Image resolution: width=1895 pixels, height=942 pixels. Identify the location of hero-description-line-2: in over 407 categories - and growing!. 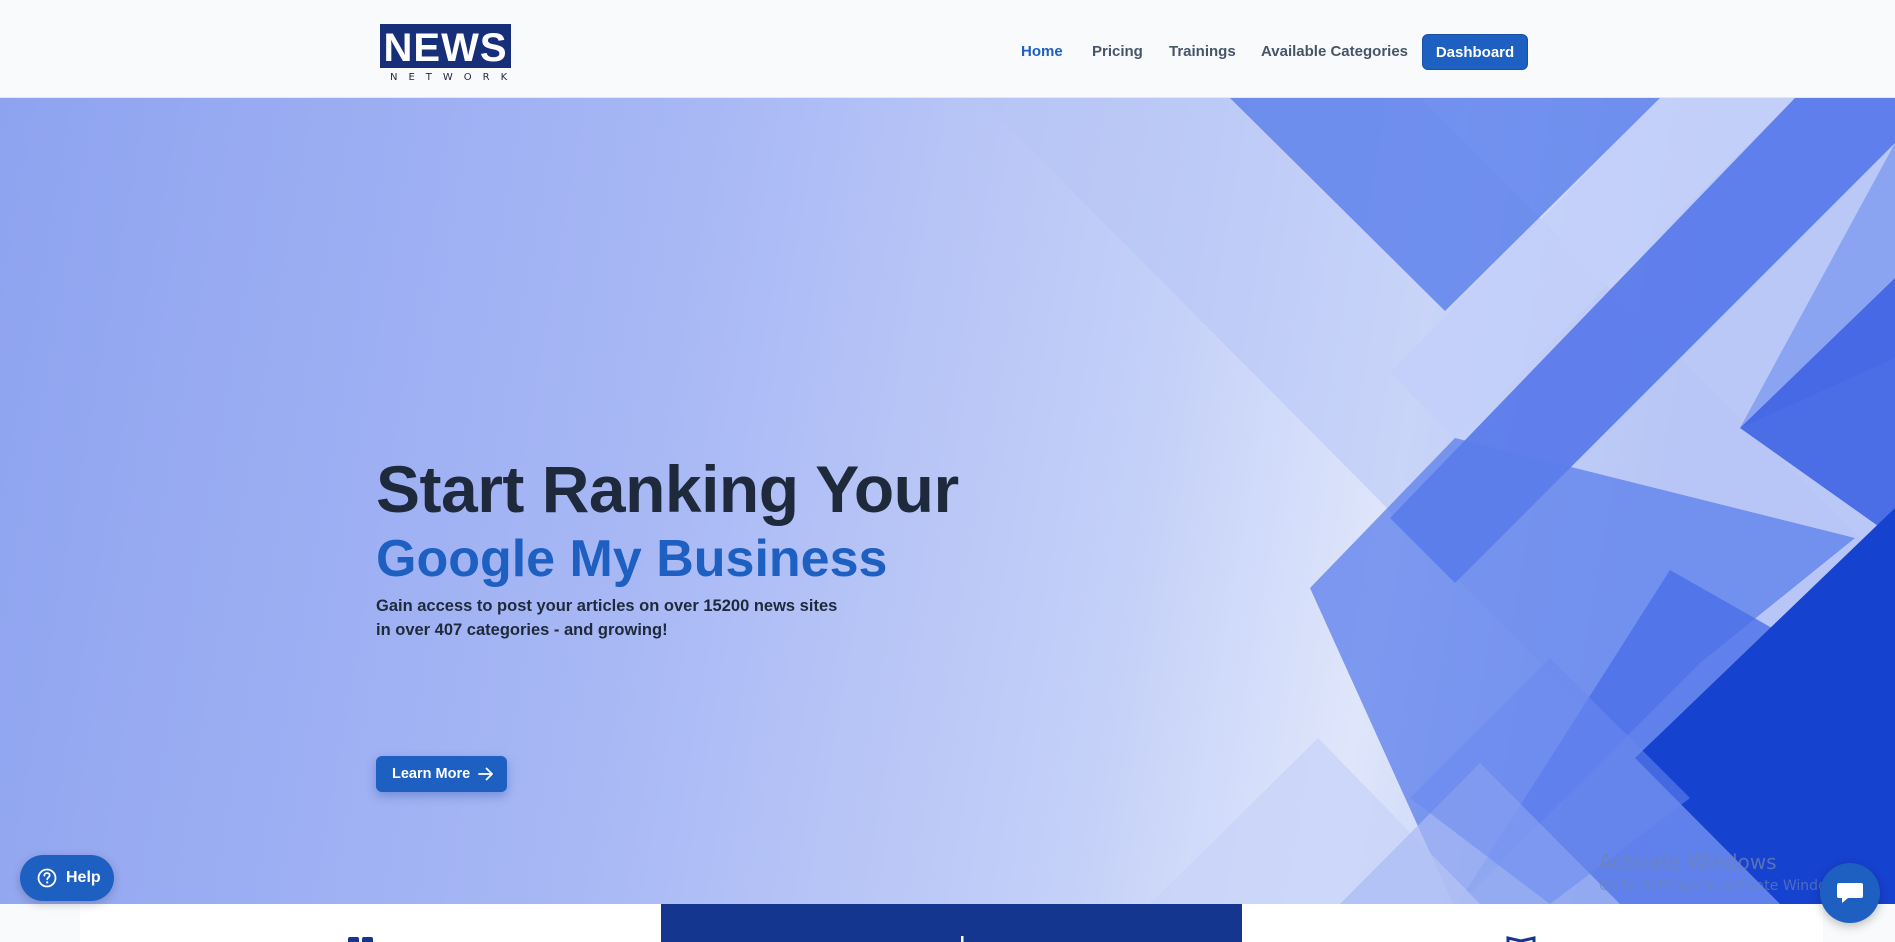
(522, 630).